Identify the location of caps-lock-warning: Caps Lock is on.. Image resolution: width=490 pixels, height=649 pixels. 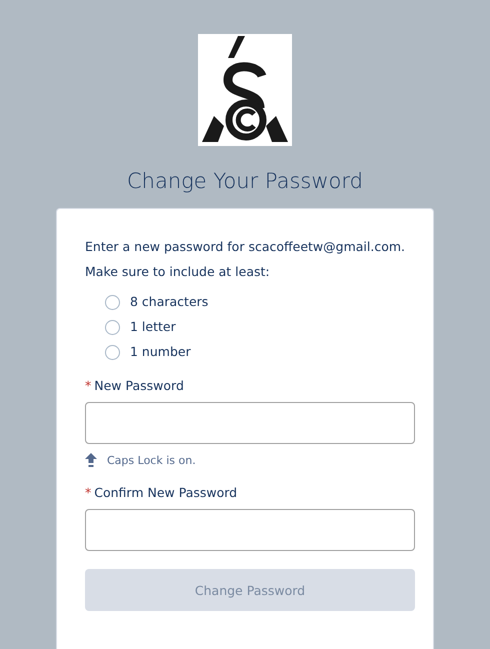
(151, 460).